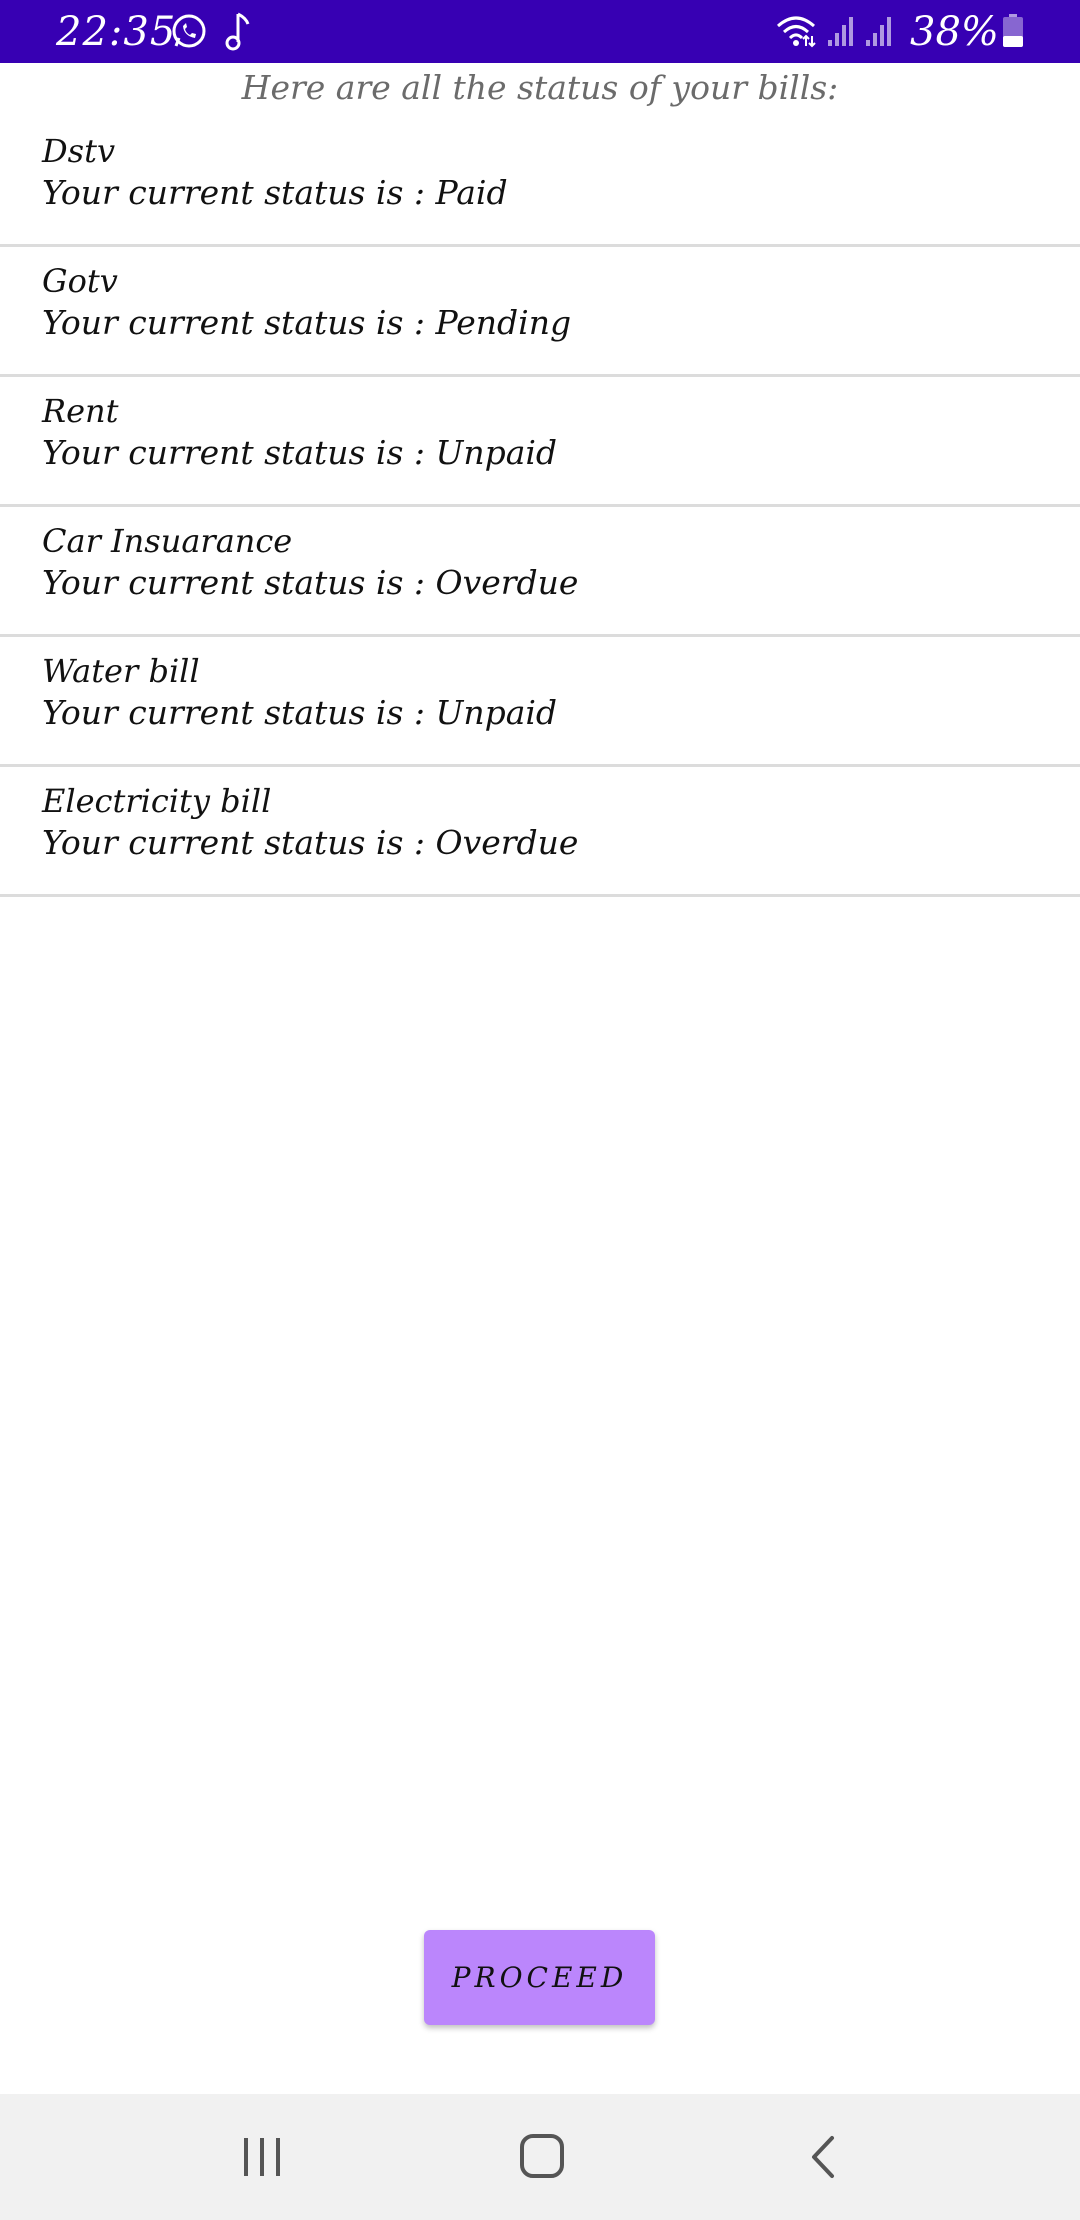  Describe the element at coordinates (80, 411) in the screenshot. I see `bill-name: Rent` at that location.